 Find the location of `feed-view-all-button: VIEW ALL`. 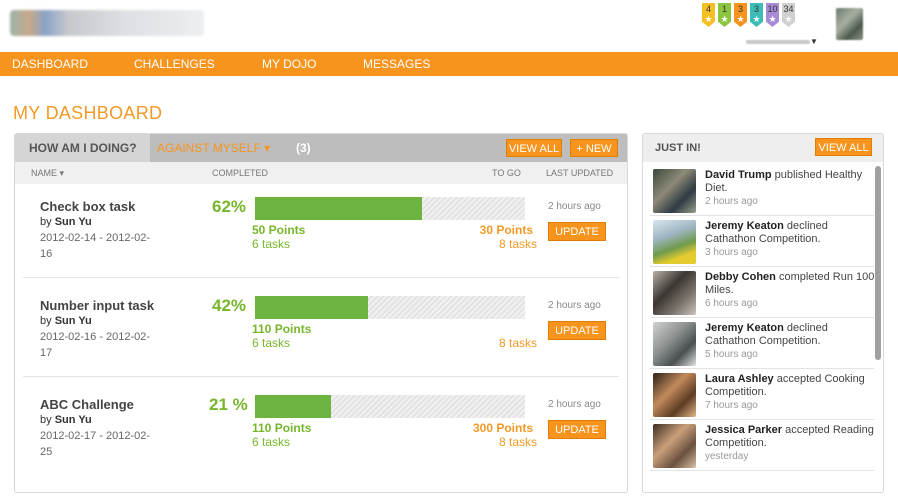

feed-view-all-button: VIEW ALL is located at coordinates (843, 147).